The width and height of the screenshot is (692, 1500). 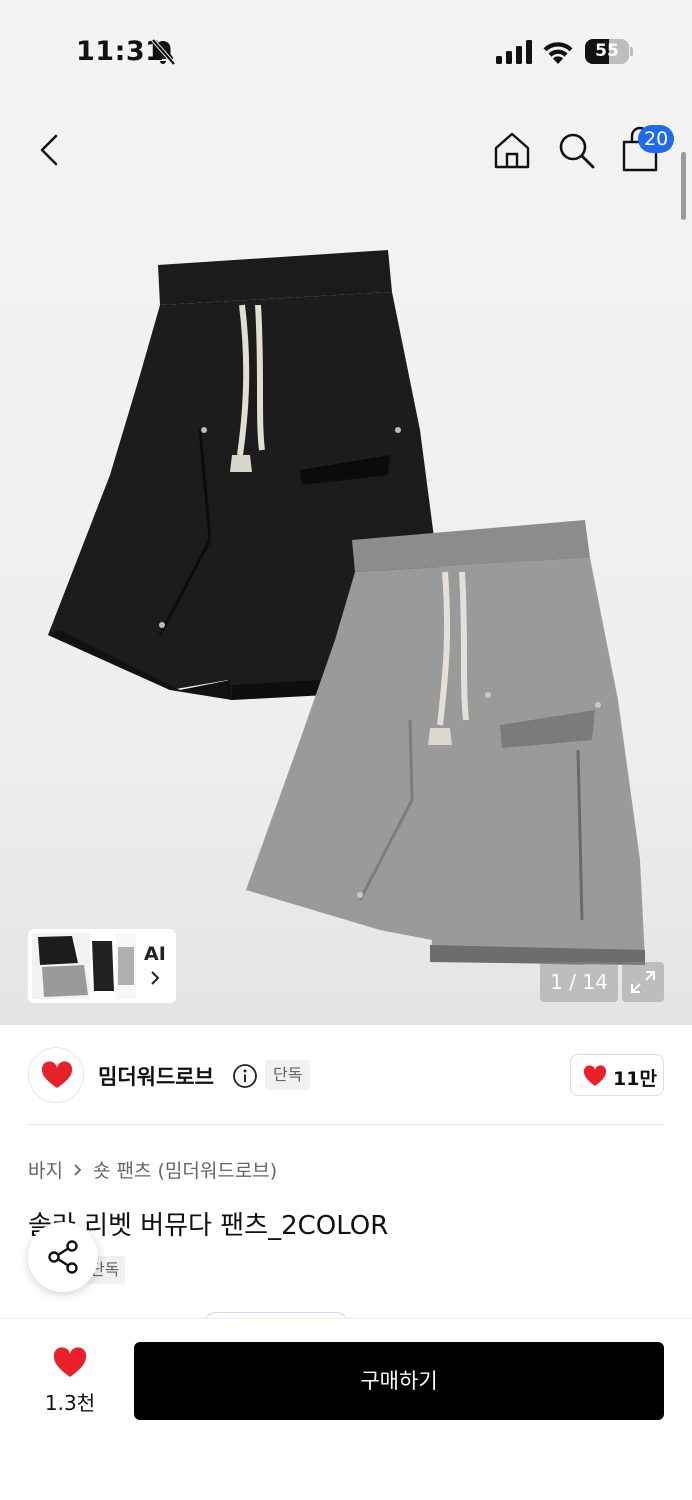 I want to click on expand-icon, so click(x=643, y=982).